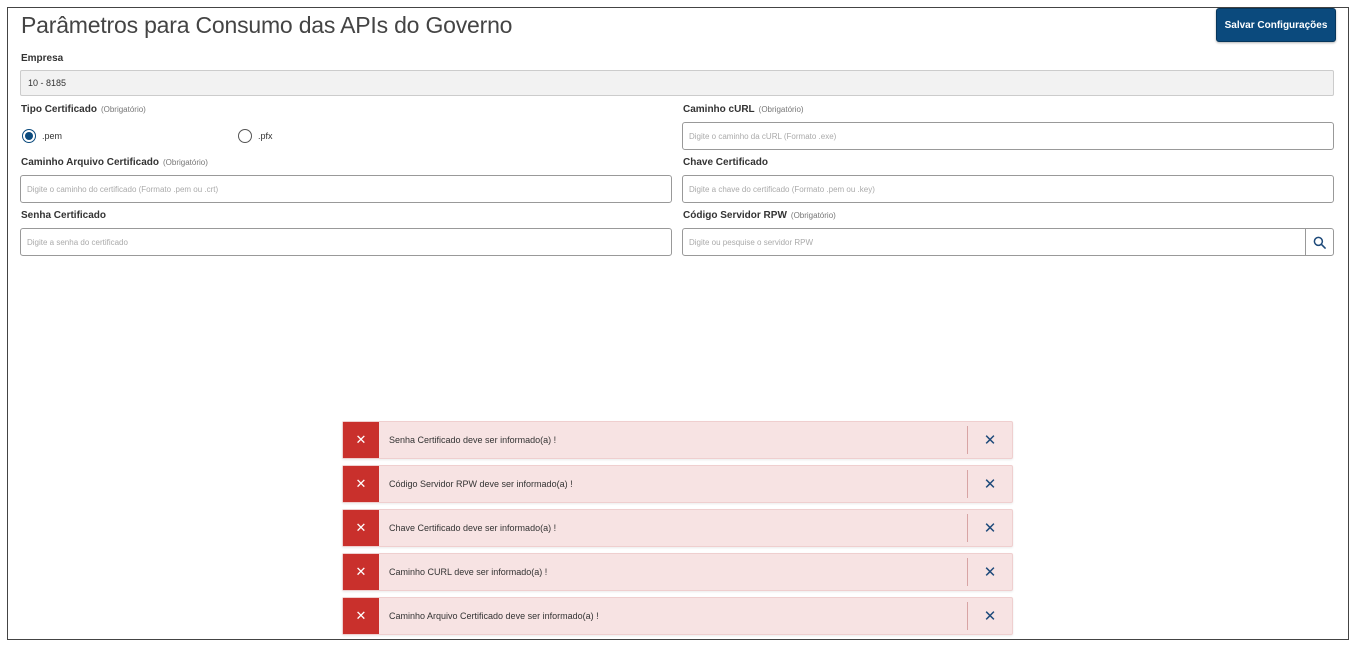 The image size is (1360, 654). I want to click on tipo-certificado-label: Tipo Certificado (Obrigatório), so click(83, 109).